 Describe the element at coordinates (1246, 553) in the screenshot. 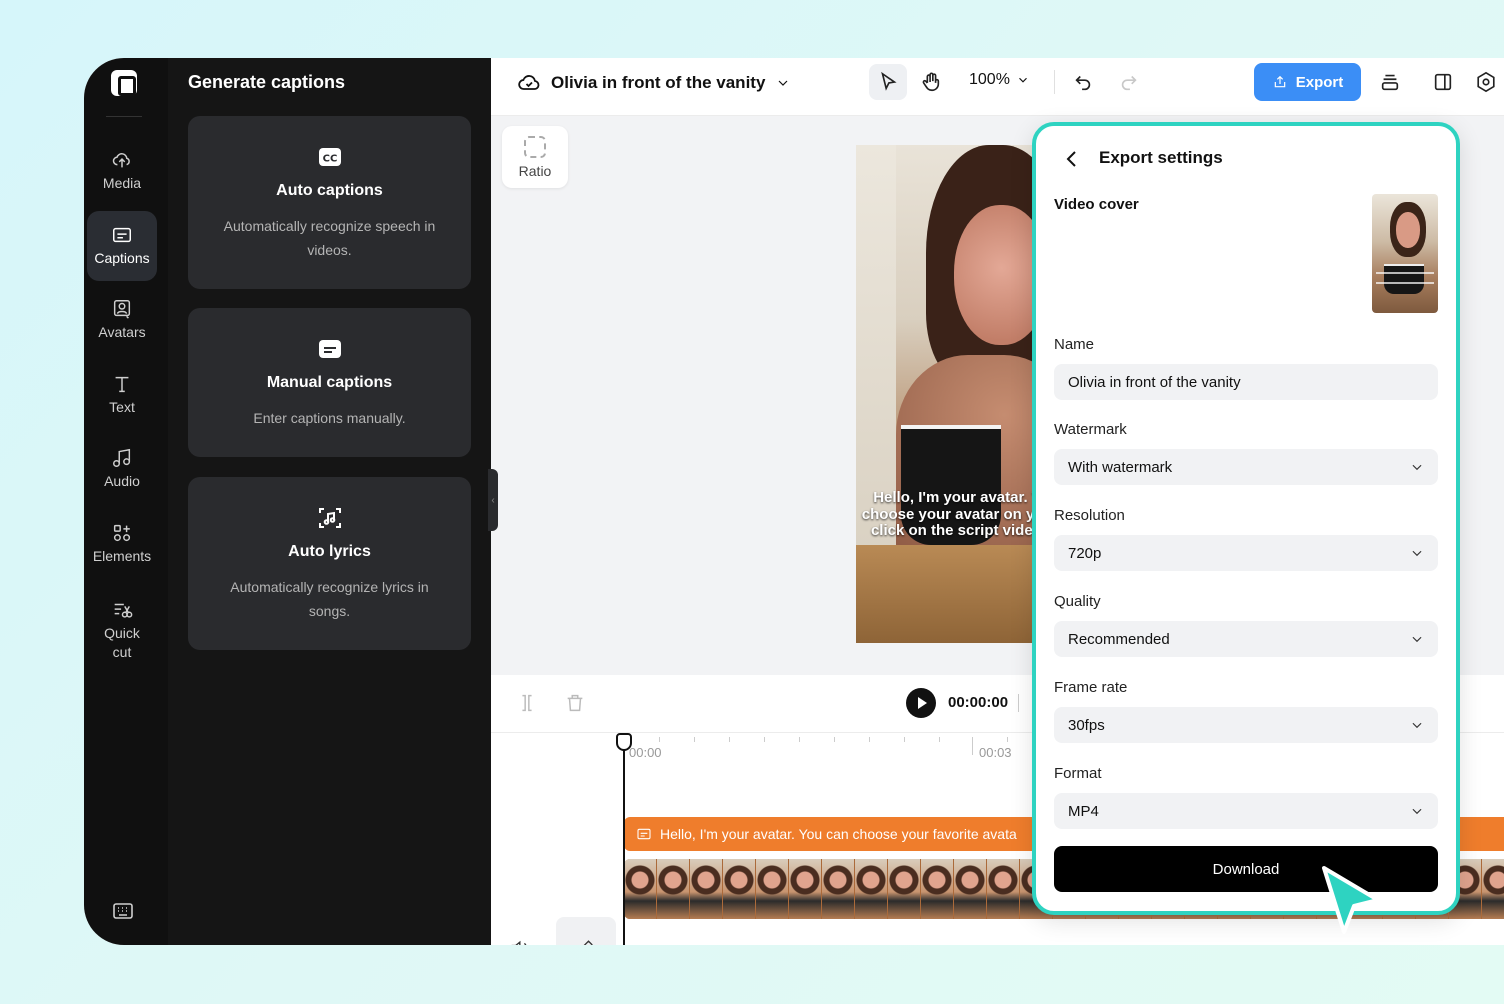

I see `resolution-select: 720p` at that location.